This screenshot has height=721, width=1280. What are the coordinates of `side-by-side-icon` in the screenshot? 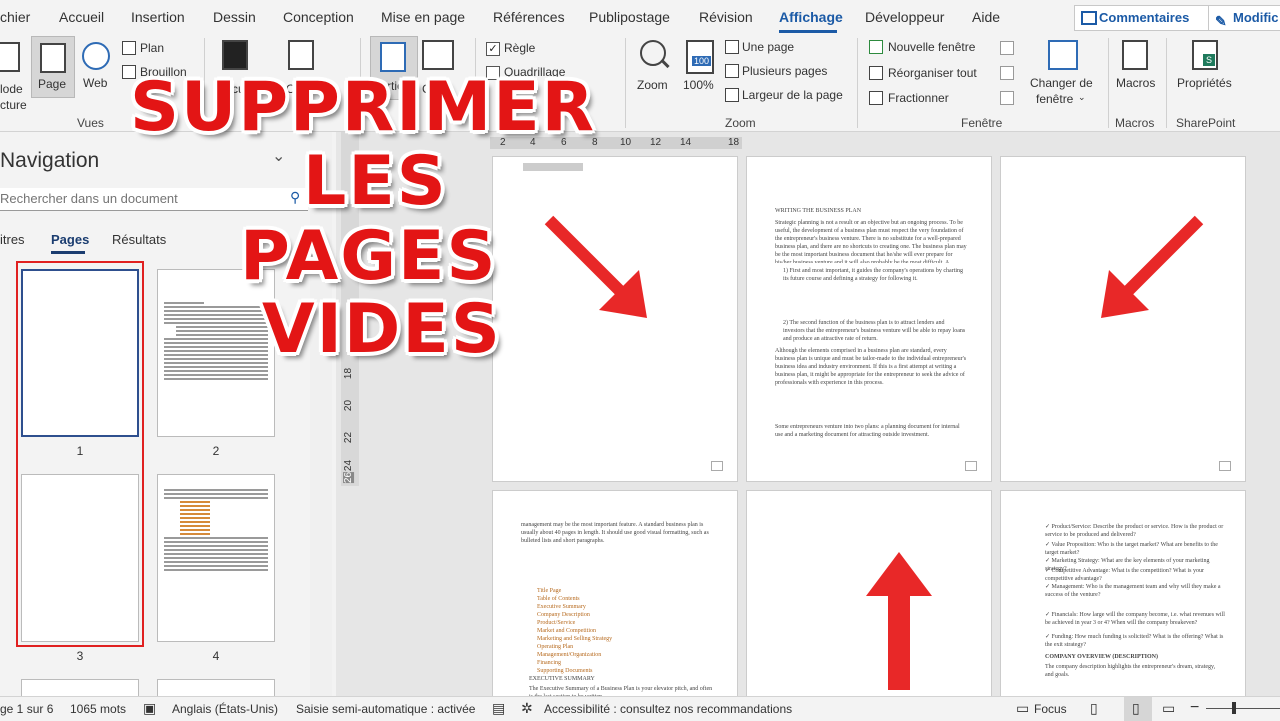 It's located at (438, 55).